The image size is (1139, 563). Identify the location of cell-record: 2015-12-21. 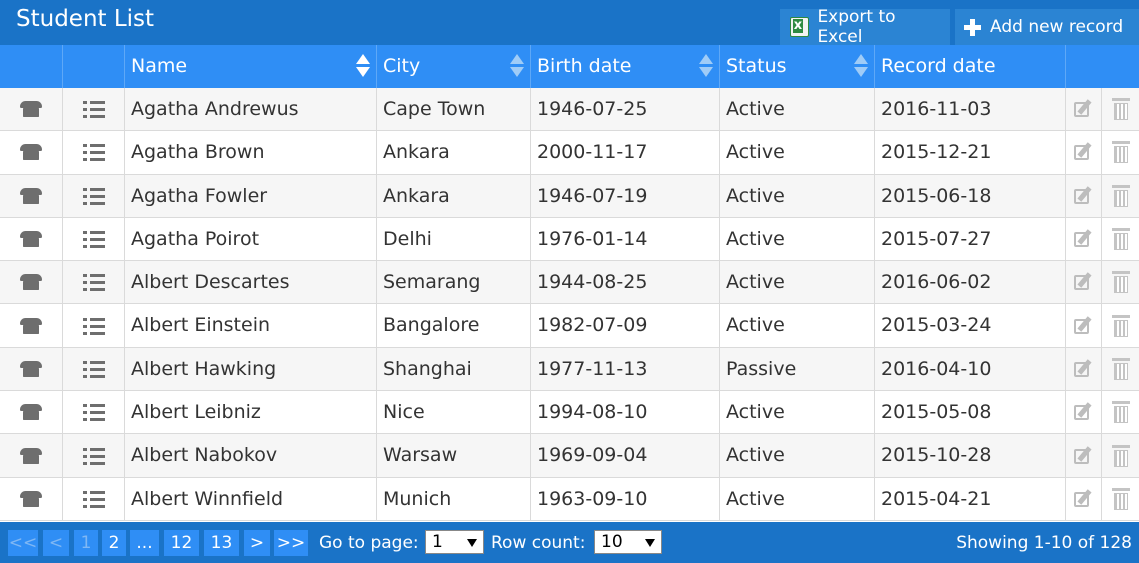
(970, 152).